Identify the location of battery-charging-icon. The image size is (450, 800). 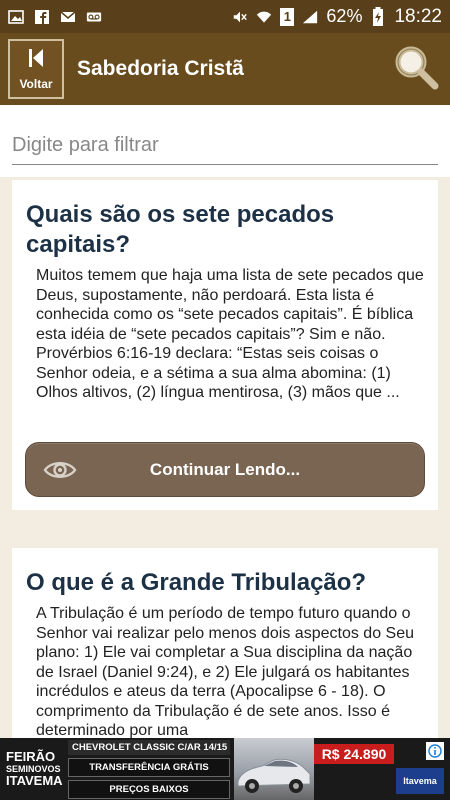
(378, 16).